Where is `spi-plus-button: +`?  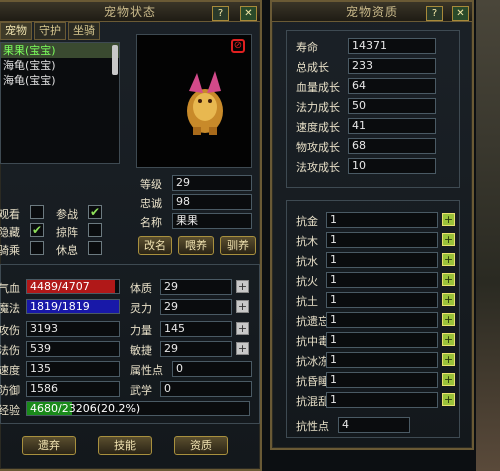 spi-plus-button: + is located at coordinates (242, 306).